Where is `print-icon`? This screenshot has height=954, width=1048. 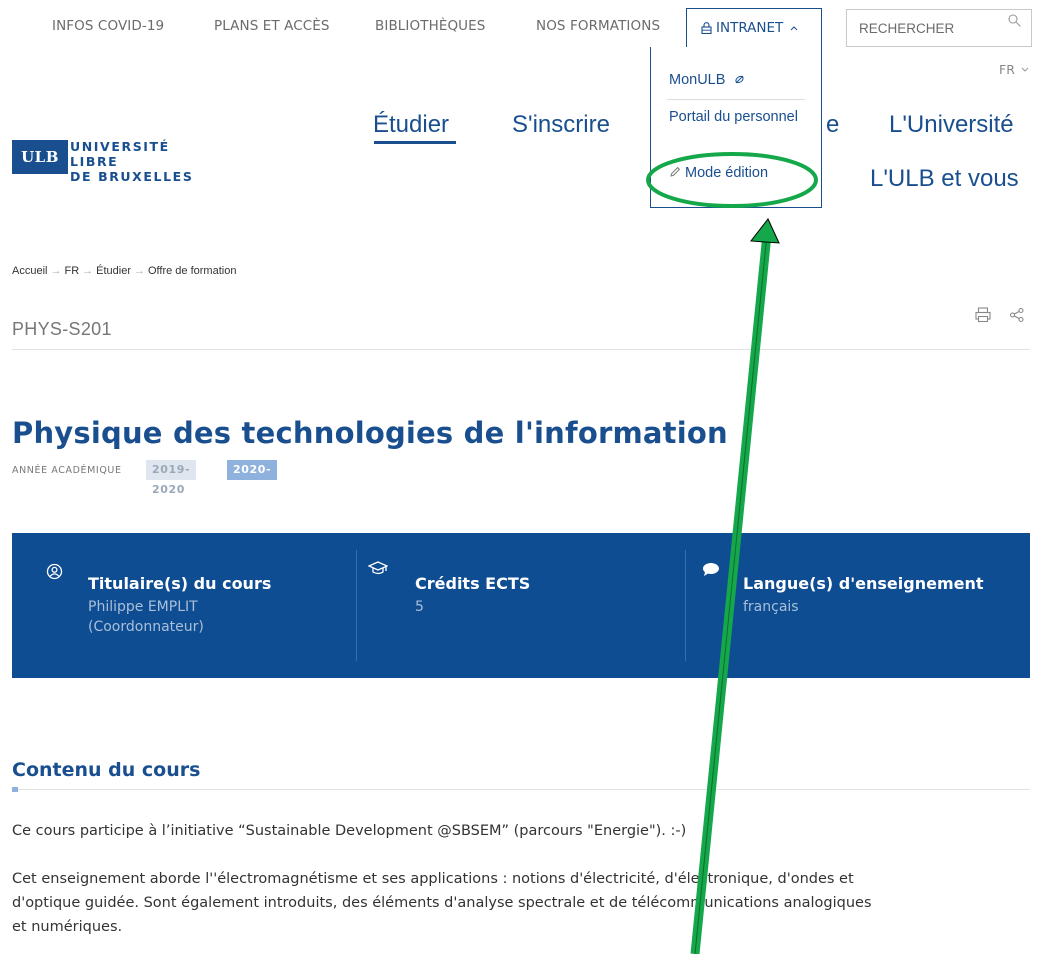 print-icon is located at coordinates (983, 315).